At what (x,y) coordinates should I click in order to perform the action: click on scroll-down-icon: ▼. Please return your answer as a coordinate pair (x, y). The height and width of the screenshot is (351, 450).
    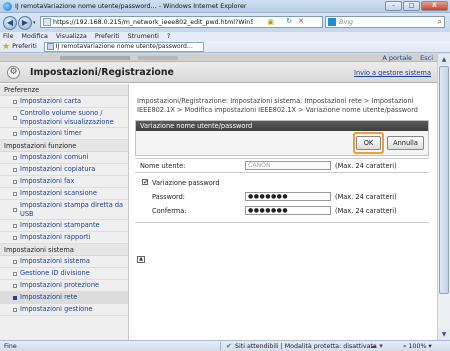
    Looking at the image, I should click on (444, 334).